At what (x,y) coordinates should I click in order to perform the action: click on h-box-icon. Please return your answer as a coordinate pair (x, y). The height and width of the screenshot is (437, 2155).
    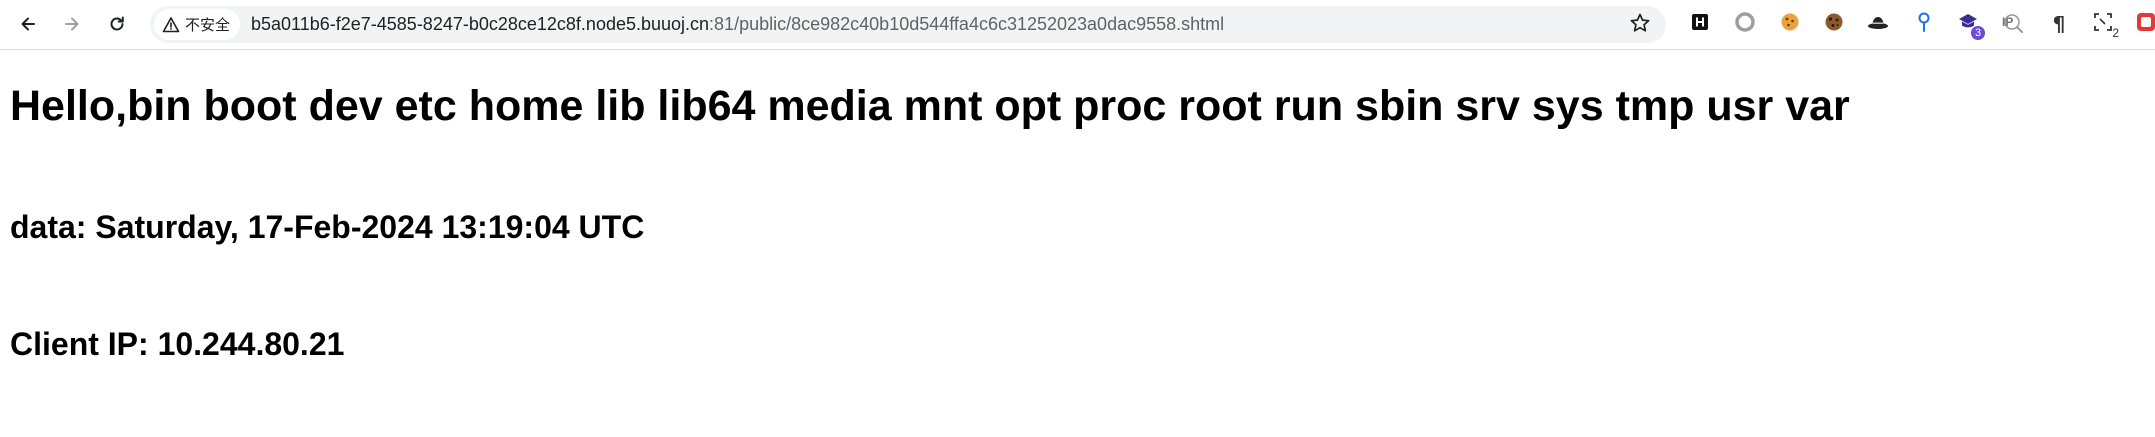
    Looking at the image, I should click on (1700, 24).